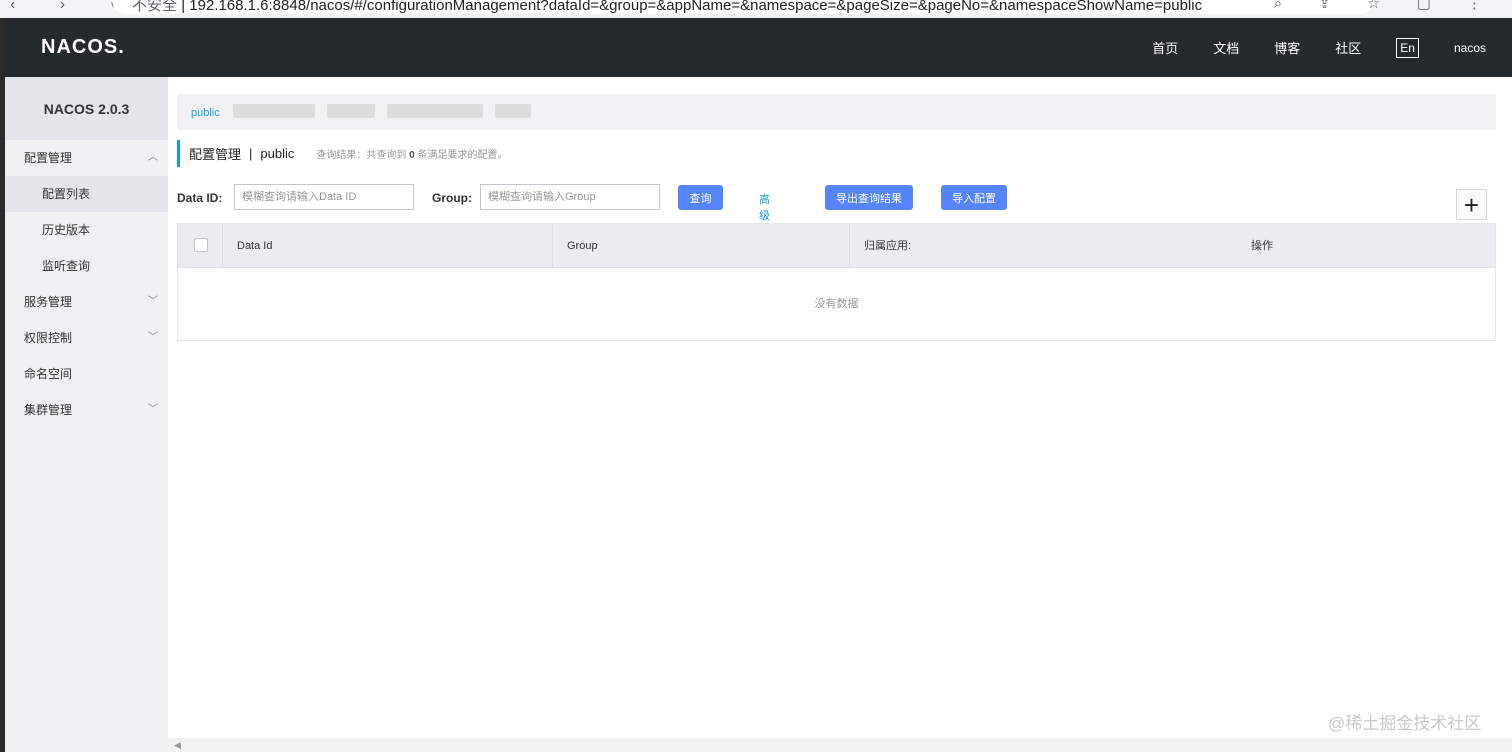 The image size is (1512, 752). Describe the element at coordinates (974, 197) in the screenshot. I see `import-button: 导入配置` at that location.